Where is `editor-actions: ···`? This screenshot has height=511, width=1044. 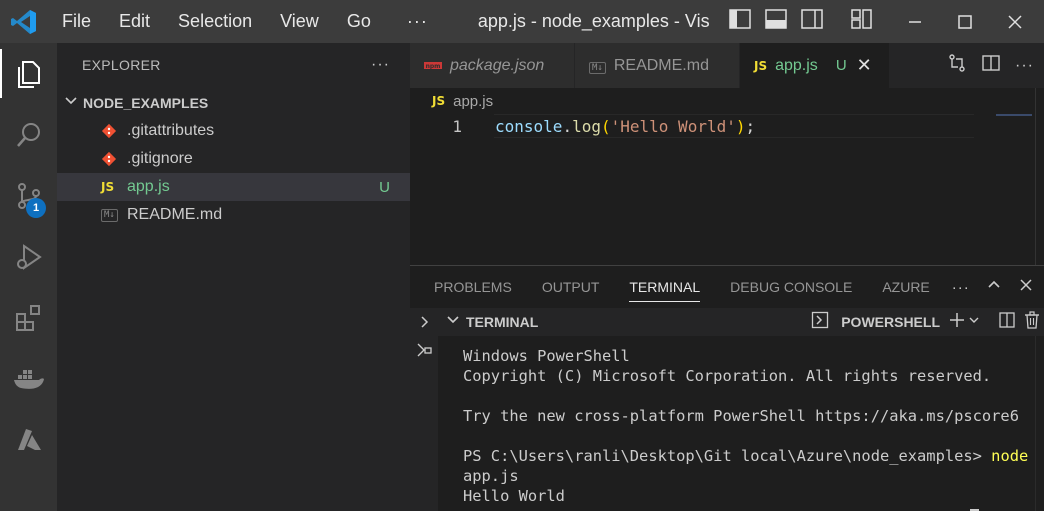 editor-actions: ··· is located at coordinates (990, 65).